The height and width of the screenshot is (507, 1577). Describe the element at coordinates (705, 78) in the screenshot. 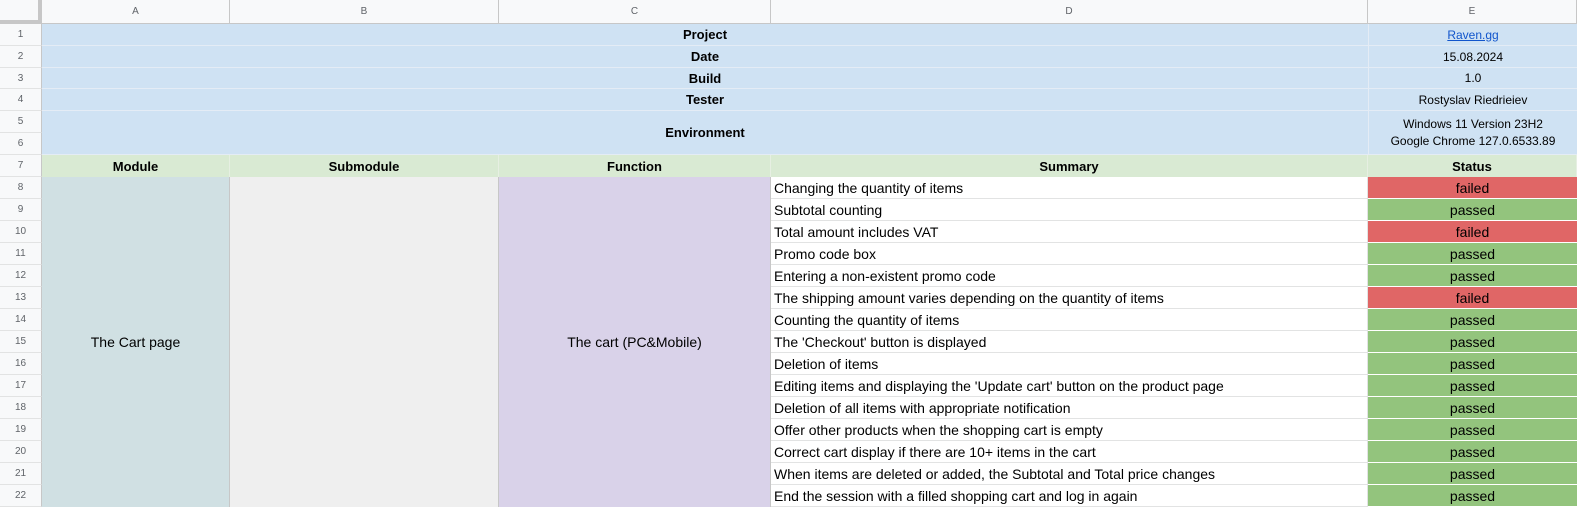

I see `build-label: Build` at that location.